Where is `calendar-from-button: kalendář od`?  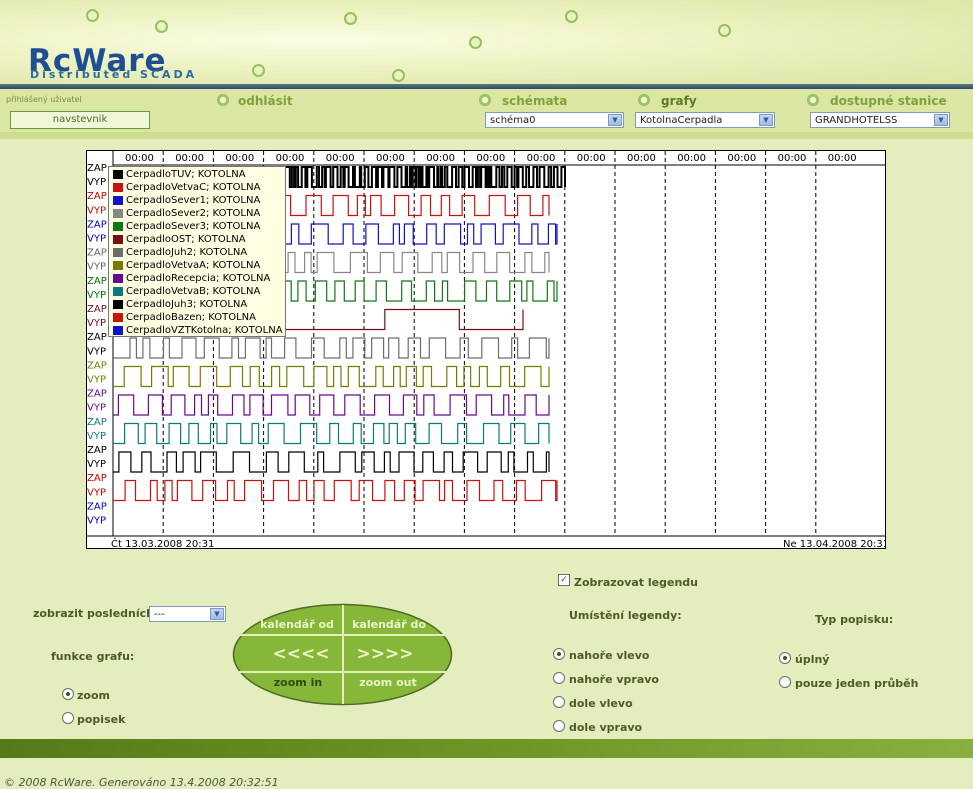
calendar-from-button: kalendář od is located at coordinates (297, 626).